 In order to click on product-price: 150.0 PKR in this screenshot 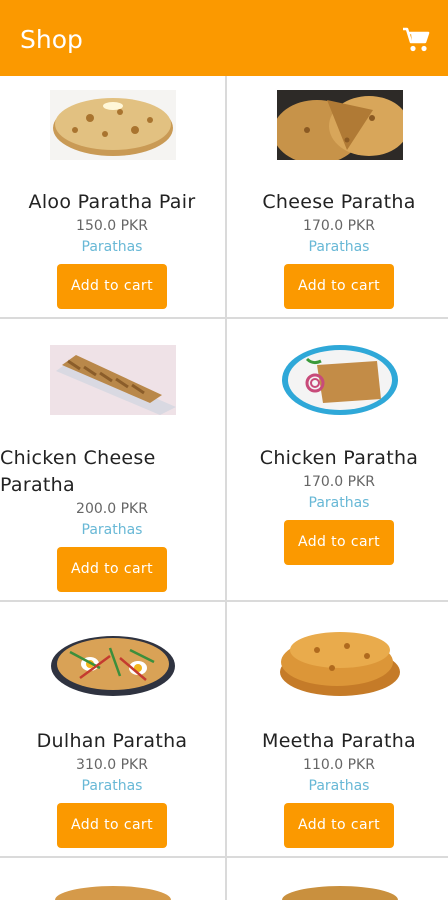, I will do `click(112, 226)`.